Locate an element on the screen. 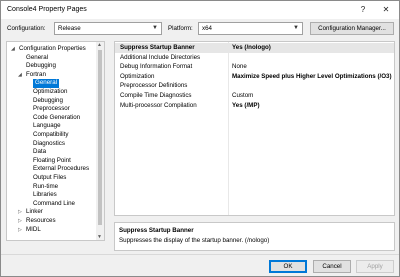  property-name: Compile Time Diagnostics is located at coordinates (156, 95).